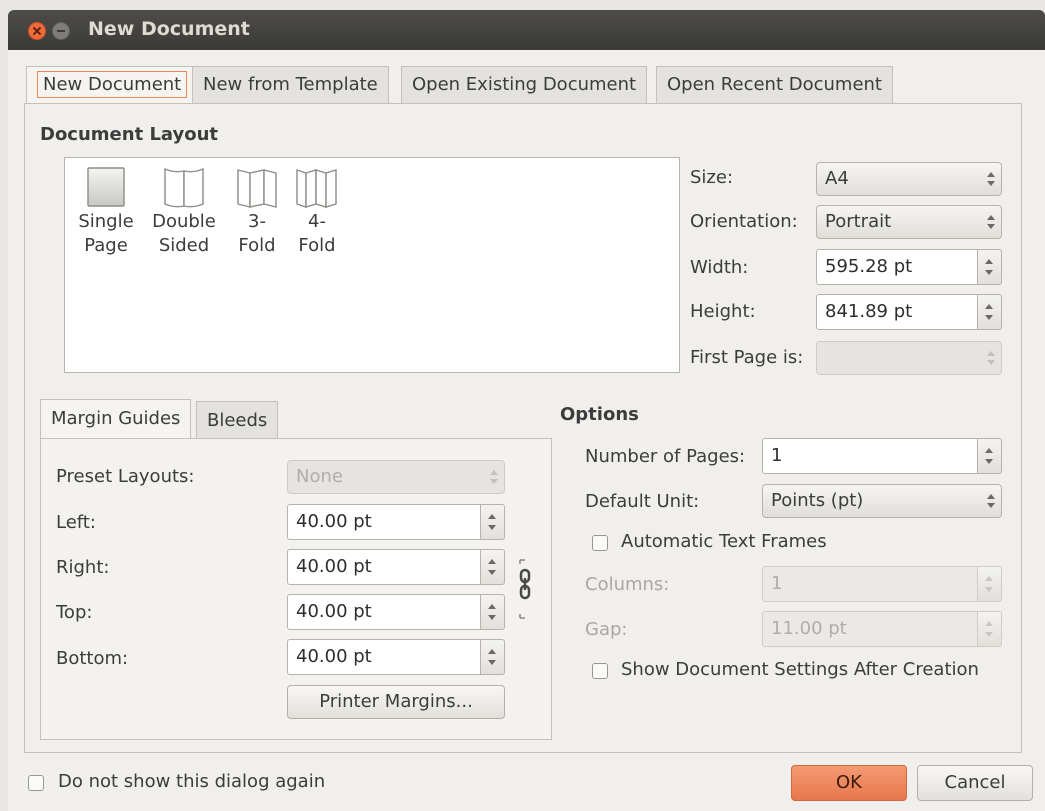 The height and width of the screenshot is (811, 1045). I want to click on link-margins-chain-icon, so click(525, 589).